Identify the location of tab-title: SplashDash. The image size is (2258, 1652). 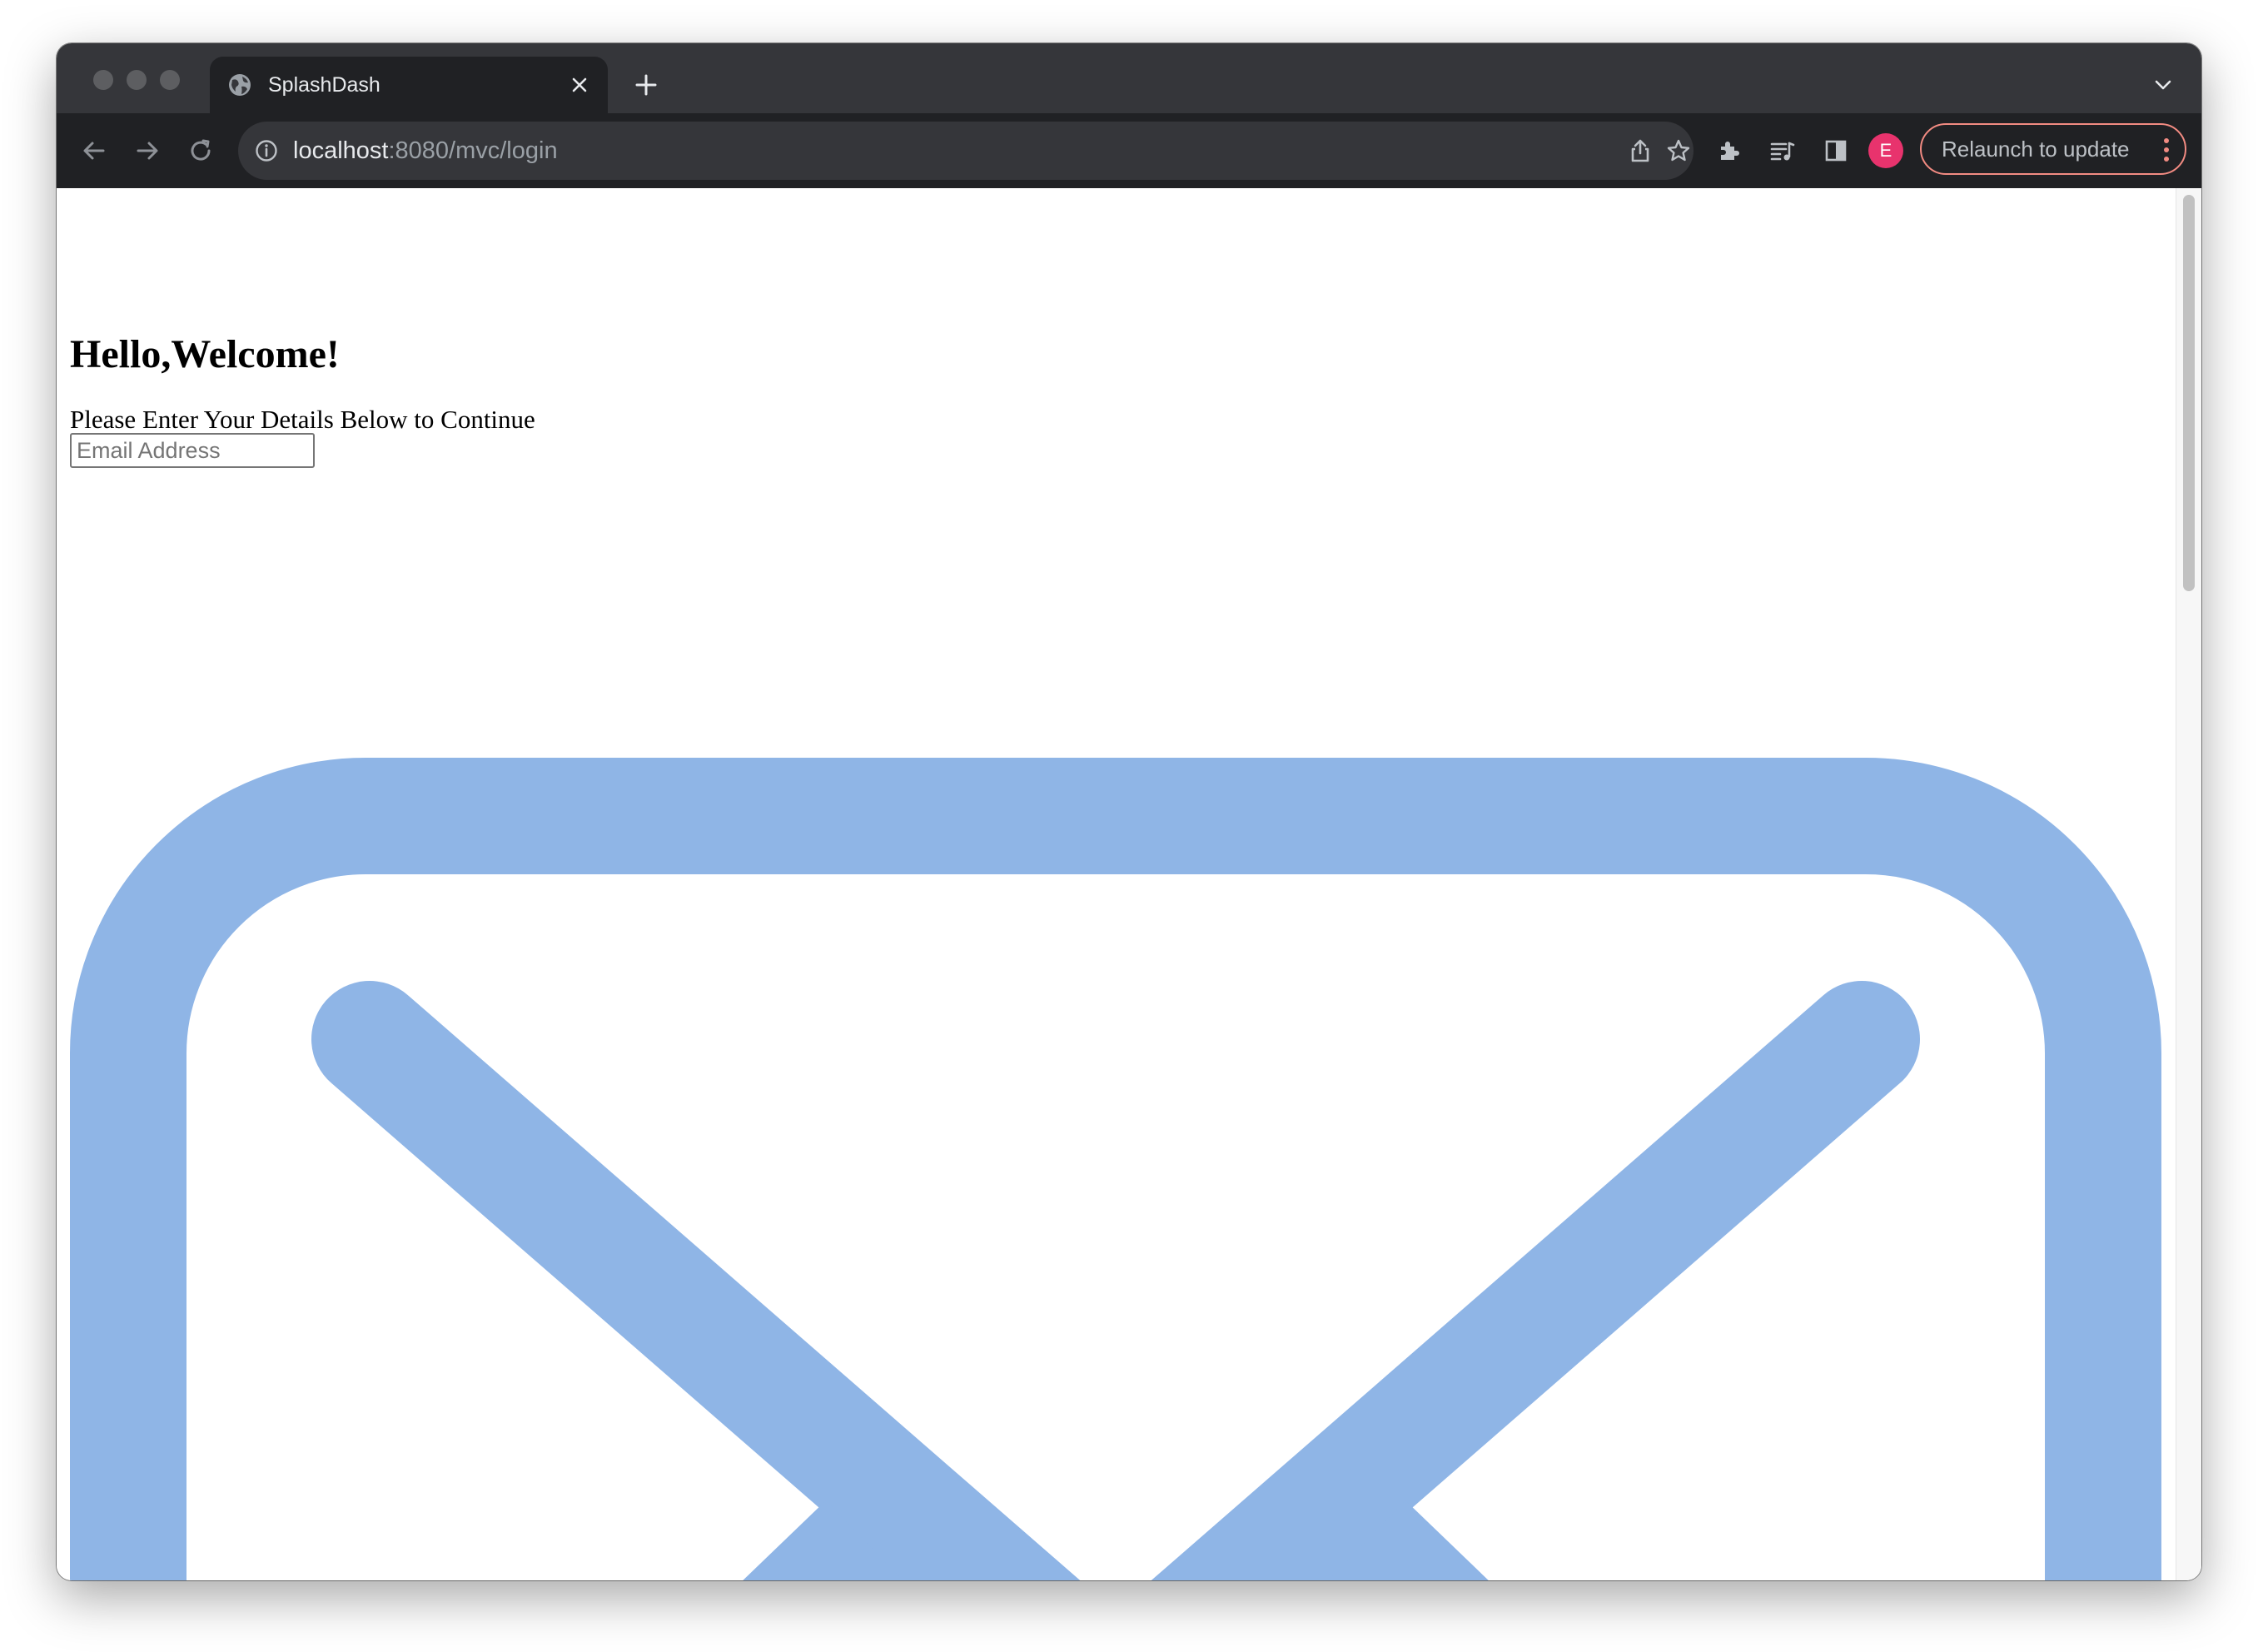
(324, 85).